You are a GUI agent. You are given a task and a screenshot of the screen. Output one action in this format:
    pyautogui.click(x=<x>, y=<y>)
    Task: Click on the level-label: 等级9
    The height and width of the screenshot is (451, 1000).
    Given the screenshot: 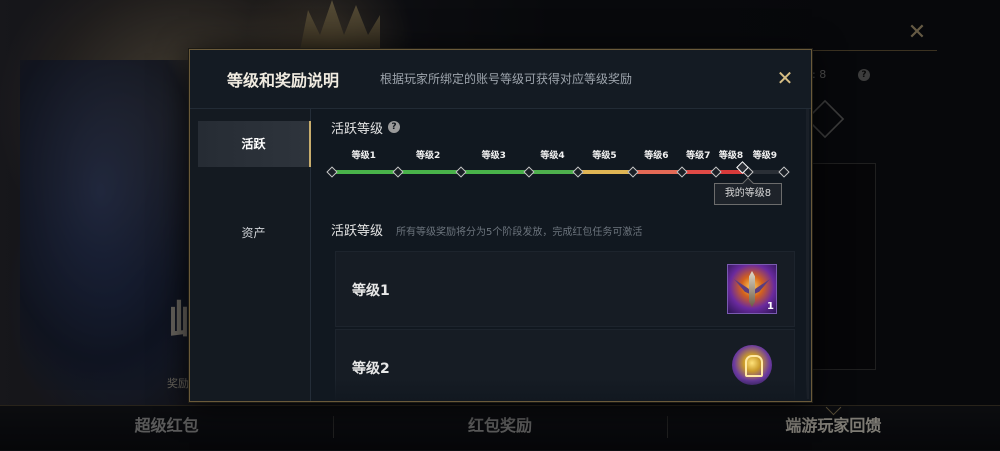 What is the action you would take?
    pyautogui.click(x=765, y=156)
    